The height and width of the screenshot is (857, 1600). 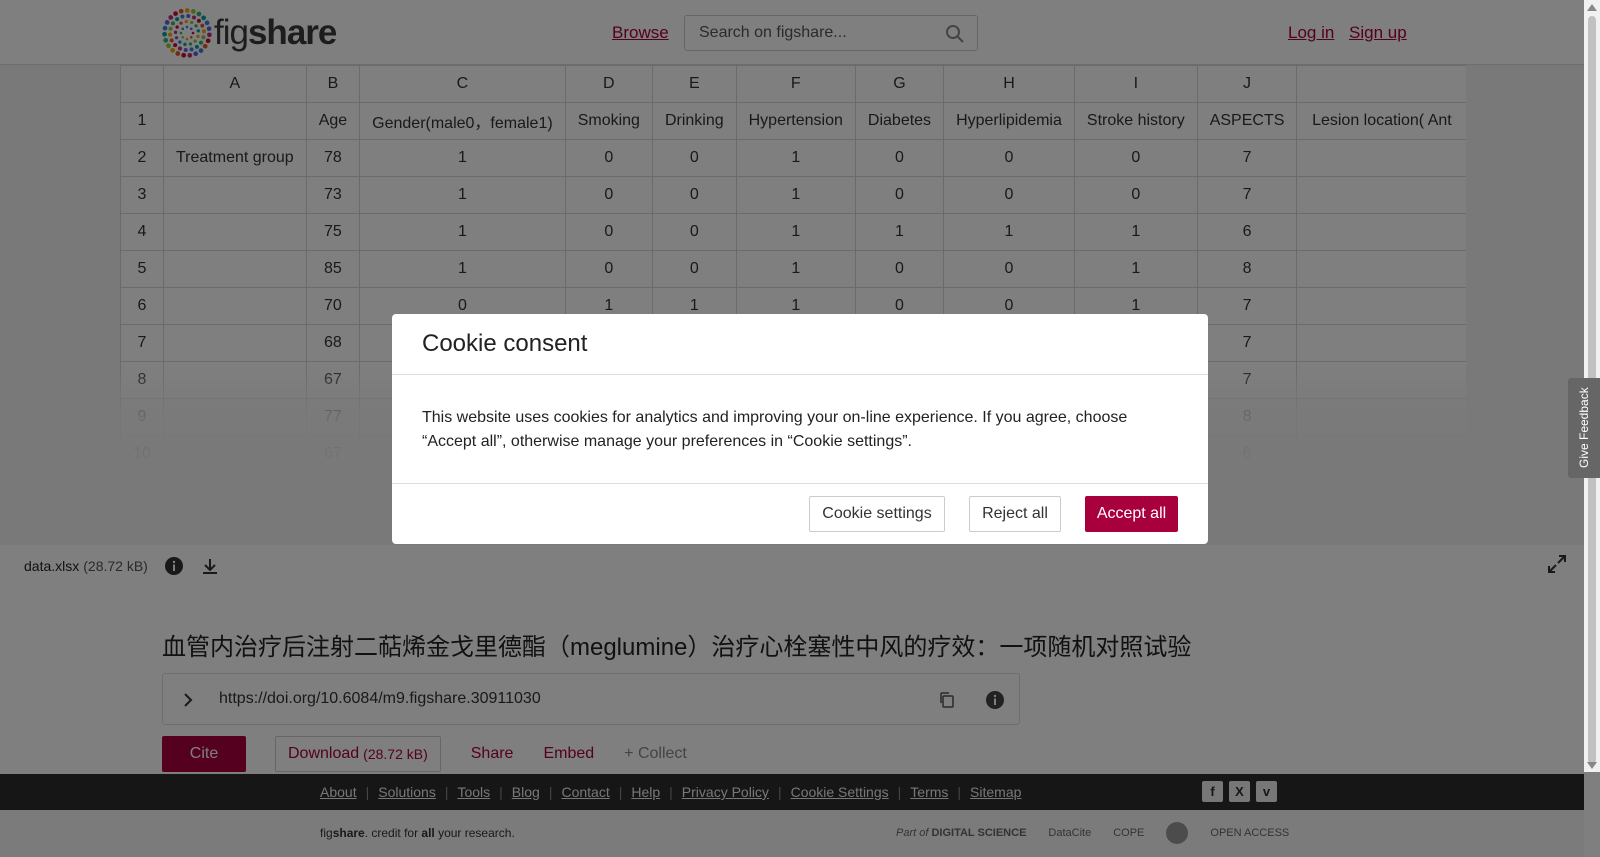 What do you see at coordinates (1592, 7) in the screenshot?
I see `page-scroll-up-icon` at bounding box center [1592, 7].